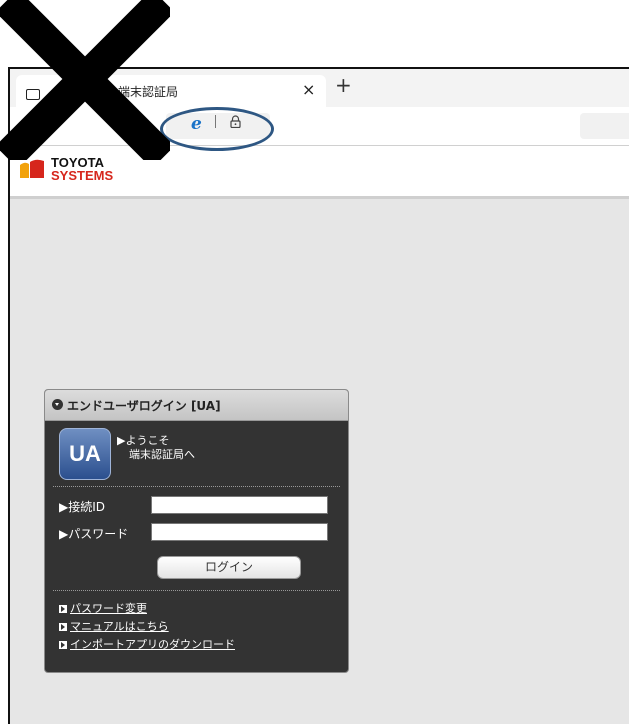  I want to click on password-input, so click(239, 532).